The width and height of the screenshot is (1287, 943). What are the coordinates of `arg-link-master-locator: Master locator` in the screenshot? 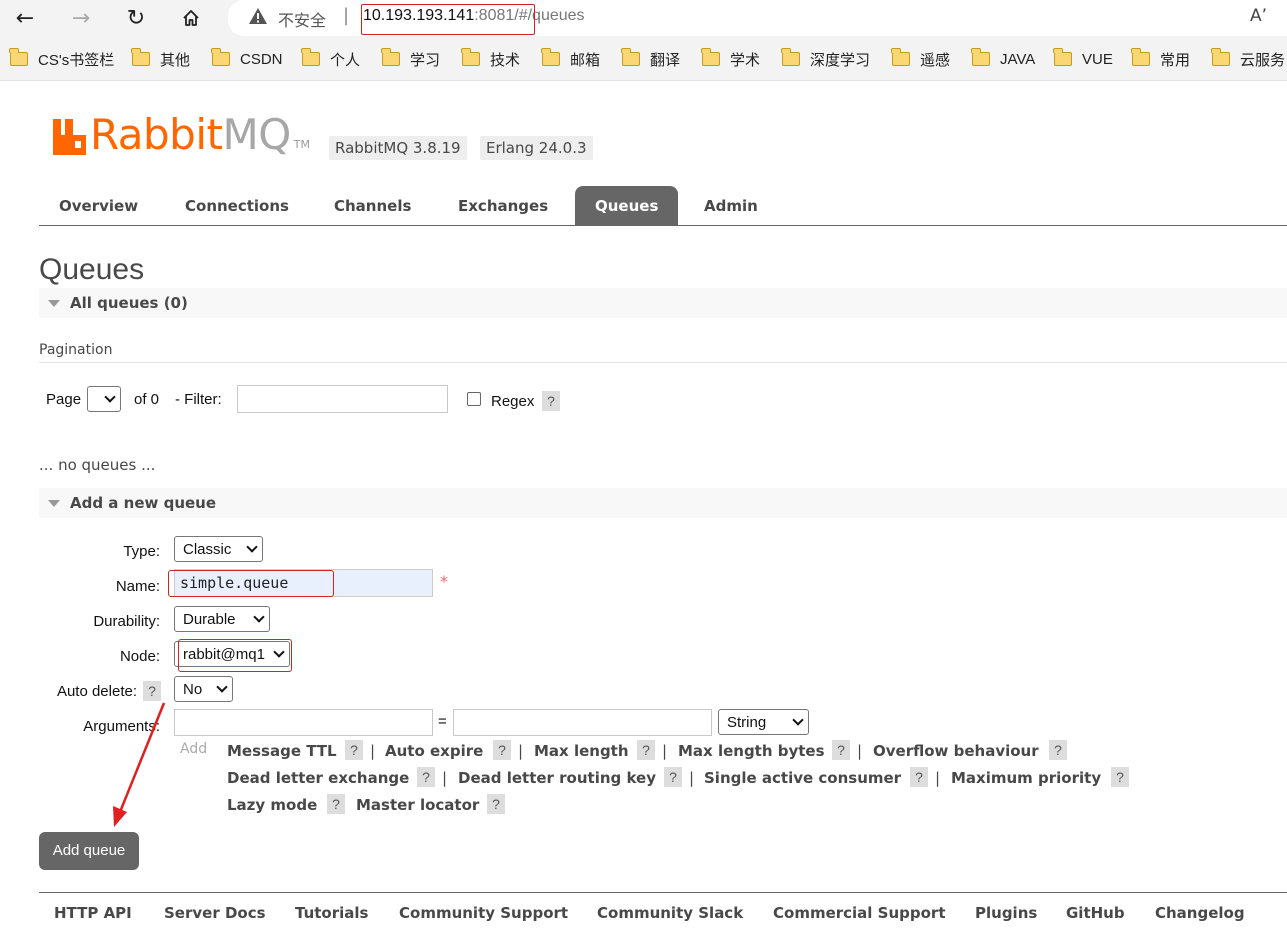 It's located at (417, 805).